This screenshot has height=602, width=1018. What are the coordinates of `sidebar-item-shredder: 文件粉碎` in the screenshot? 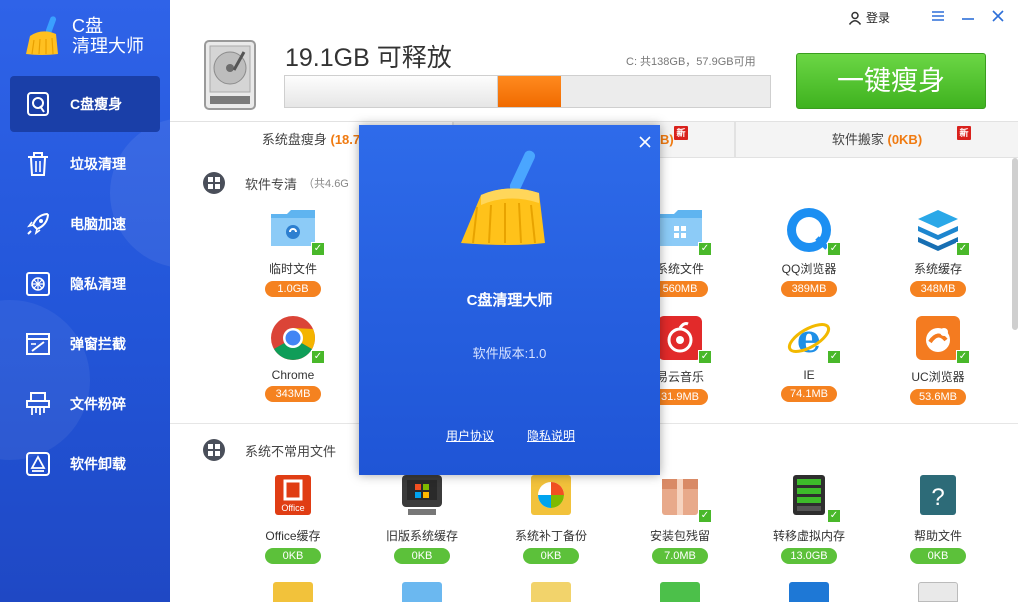 It's located at (85, 404).